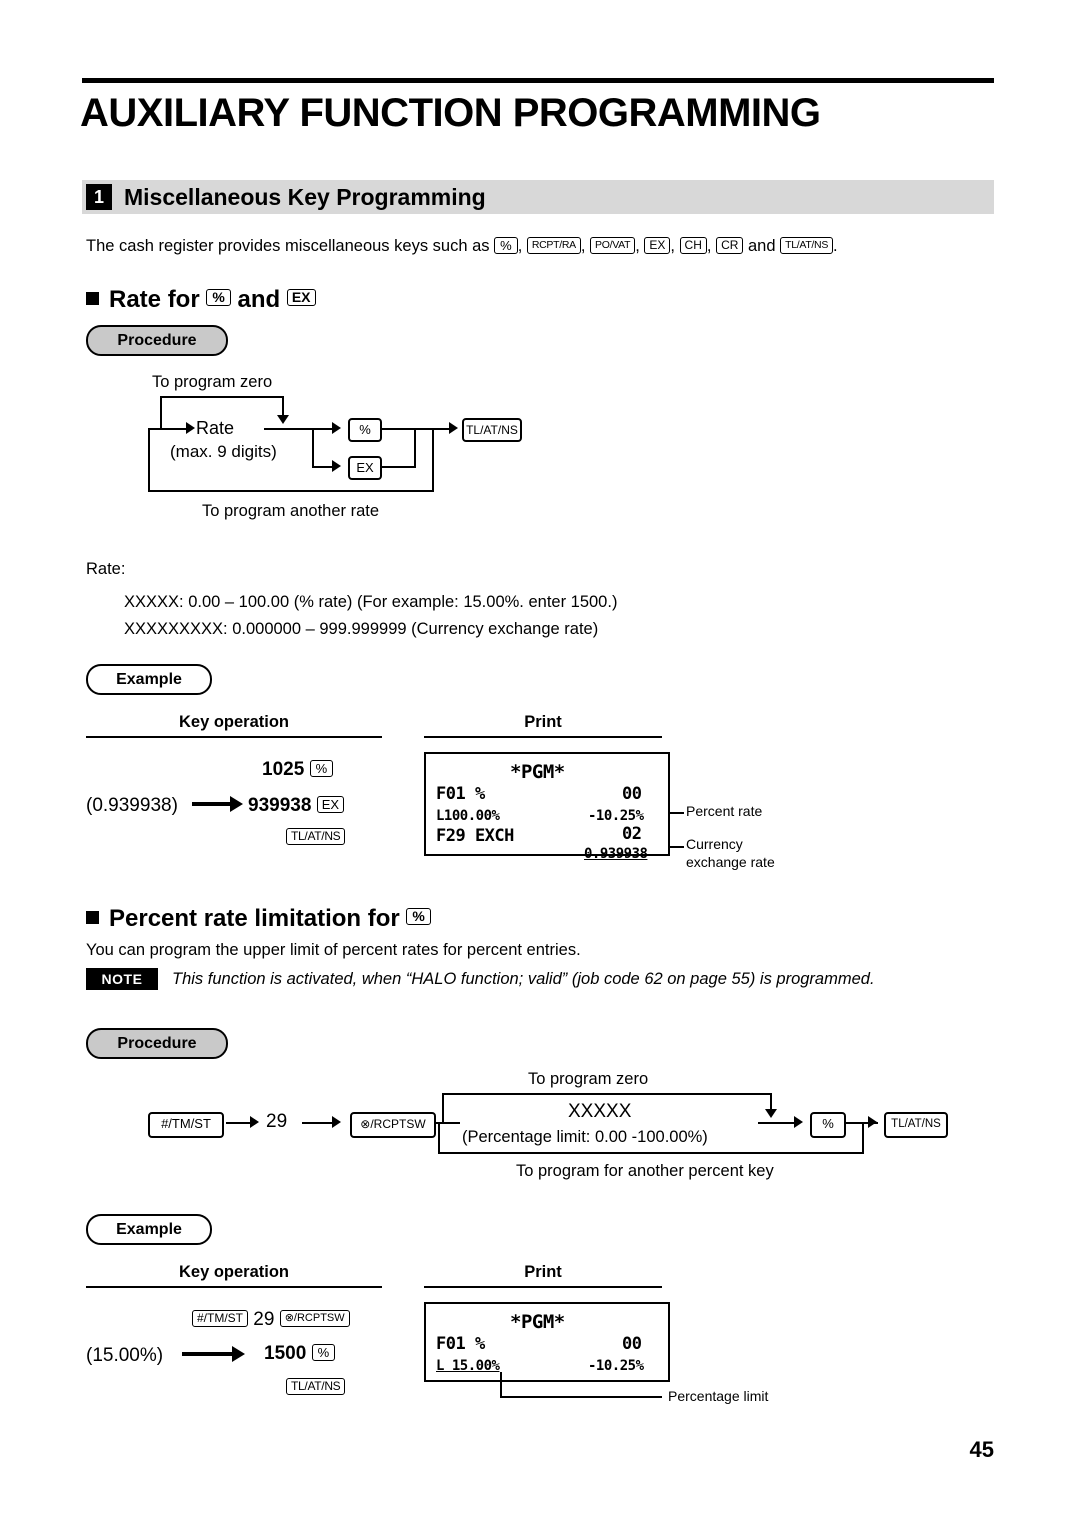 The width and height of the screenshot is (1080, 1524). I want to click on flow2-xxxxx: XXXXX, so click(600, 1111).